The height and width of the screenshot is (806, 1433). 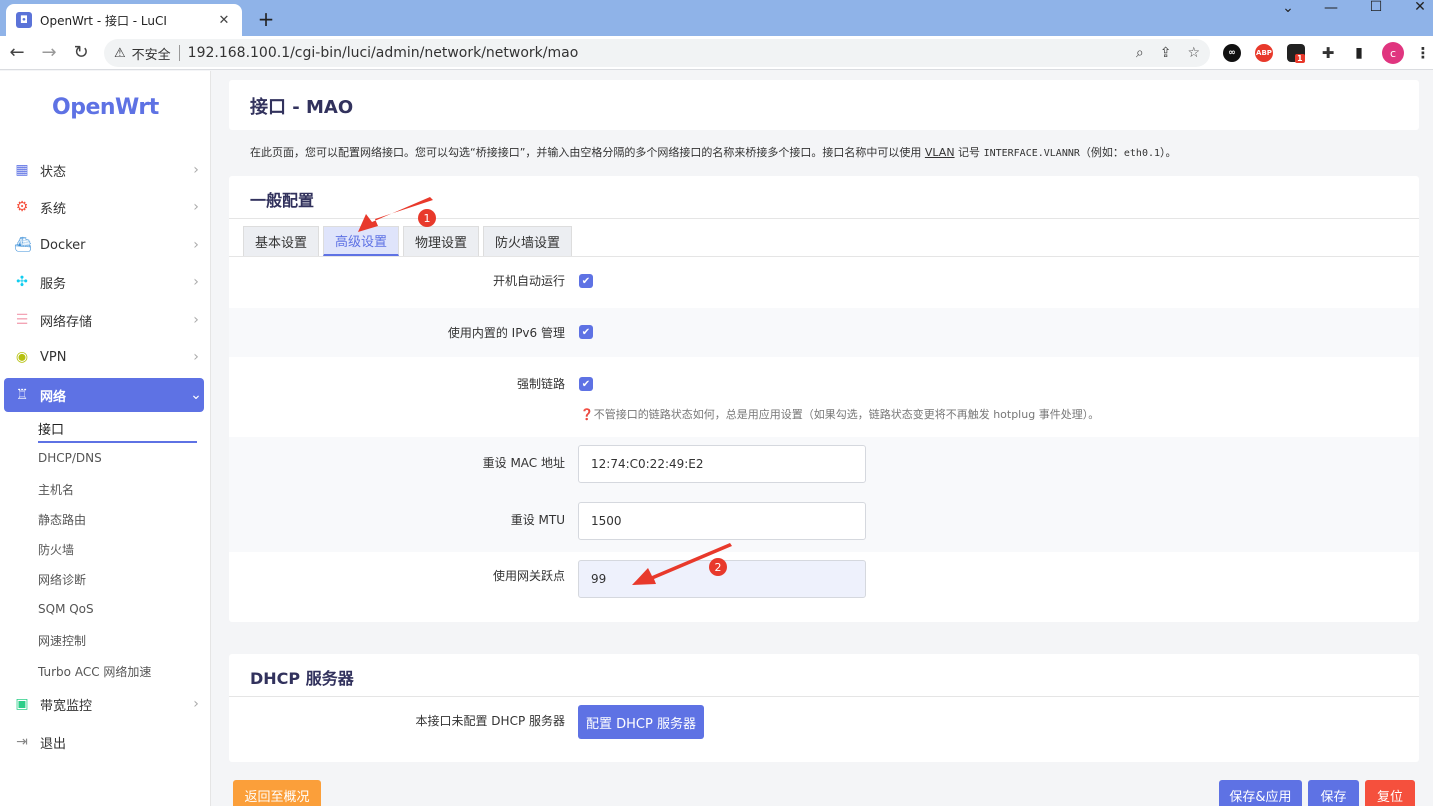 What do you see at coordinates (545, 391) in the screenshot?
I see `annotation-arrows` at bounding box center [545, 391].